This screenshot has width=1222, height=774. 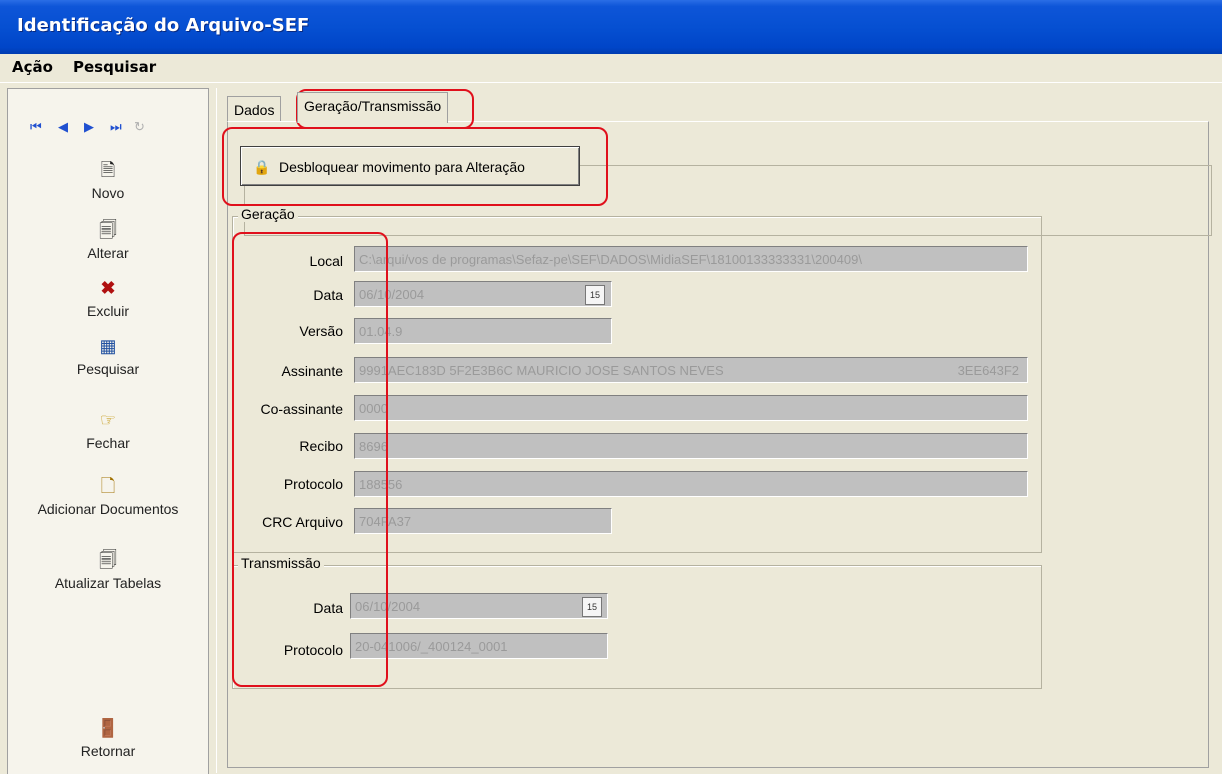 I want to click on adicionar-documentos-label: Adicionar Documentos, so click(x=108, y=509).